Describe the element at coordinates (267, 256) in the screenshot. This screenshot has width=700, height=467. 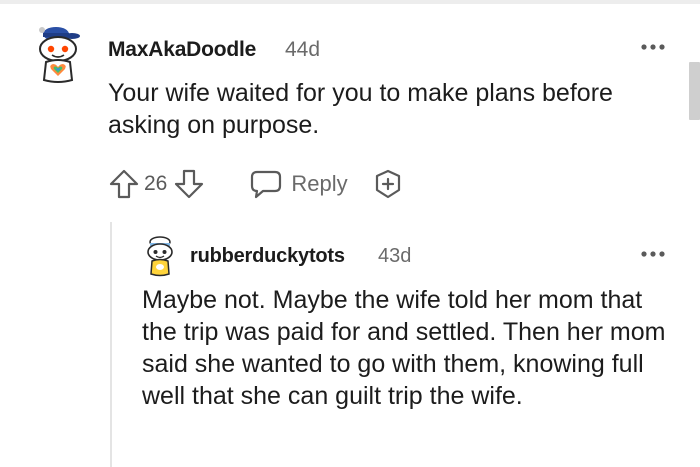
I see `reply-author: rubberduckytots` at that location.